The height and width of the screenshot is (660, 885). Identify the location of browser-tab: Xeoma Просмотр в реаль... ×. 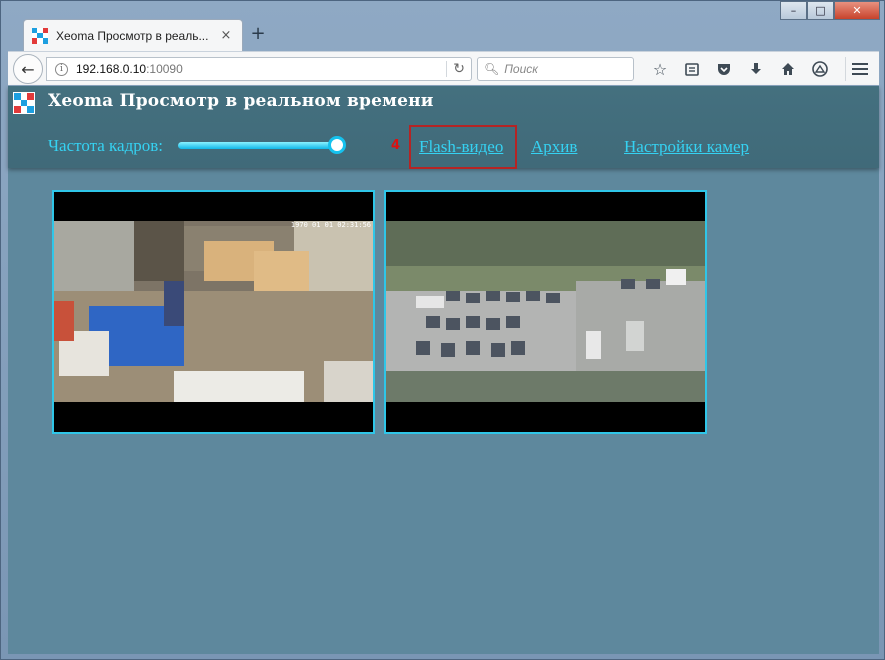
(133, 35).